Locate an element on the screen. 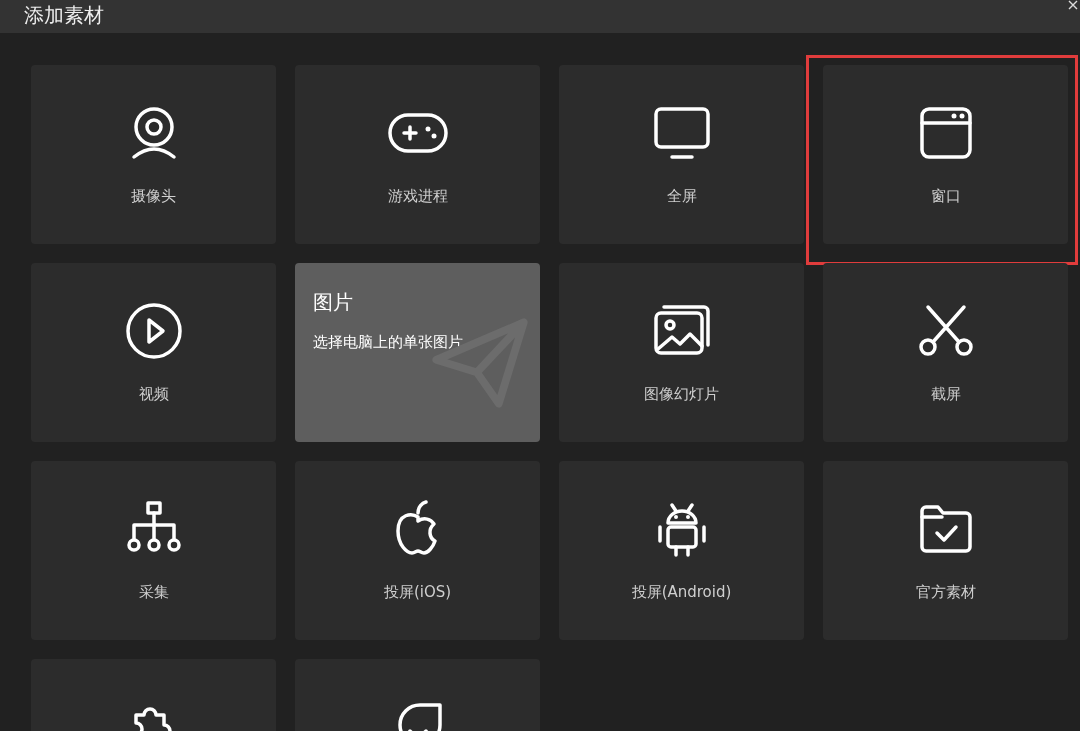 This screenshot has height=731, width=1080. source-tile: 采集 is located at coordinates (153, 550).